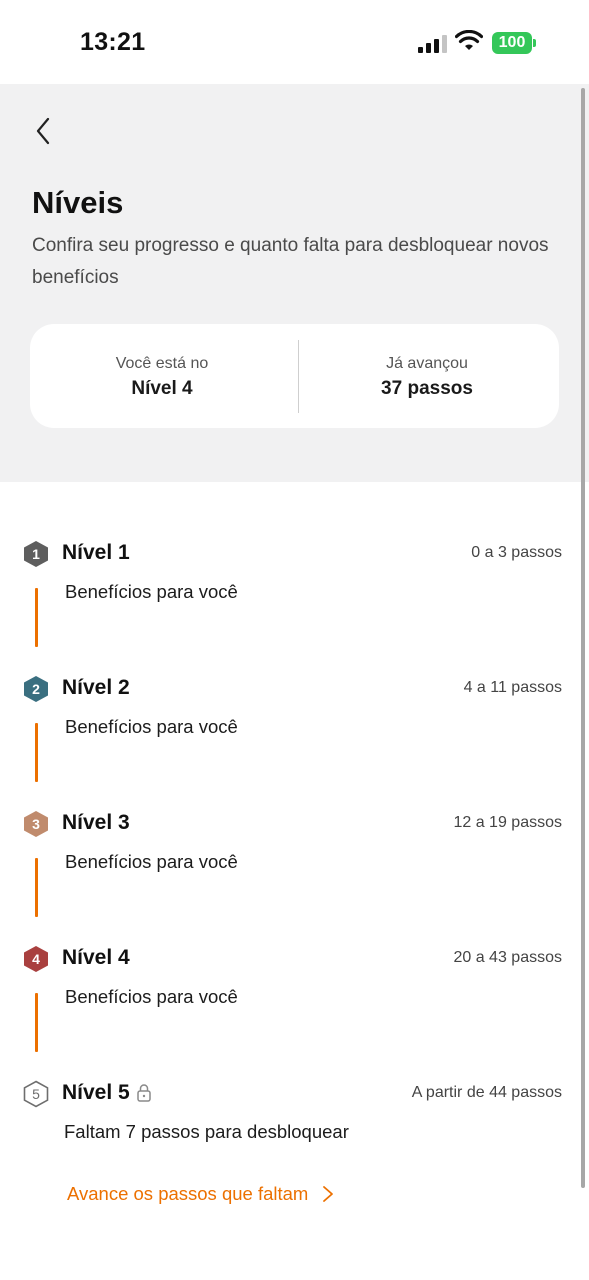  I want to click on status-time: 13:21, so click(113, 42).